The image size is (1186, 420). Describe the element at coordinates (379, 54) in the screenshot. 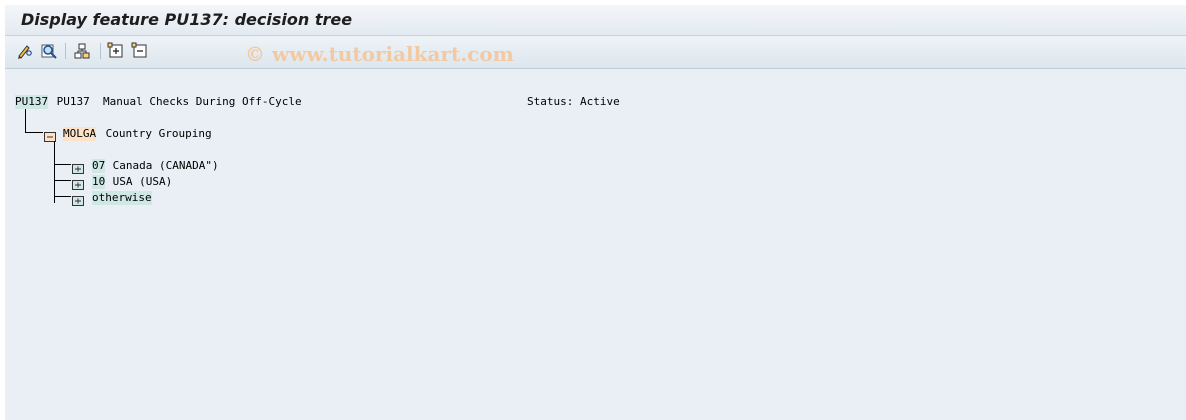

I see `watermark: © www.tutorialkart.com` at that location.